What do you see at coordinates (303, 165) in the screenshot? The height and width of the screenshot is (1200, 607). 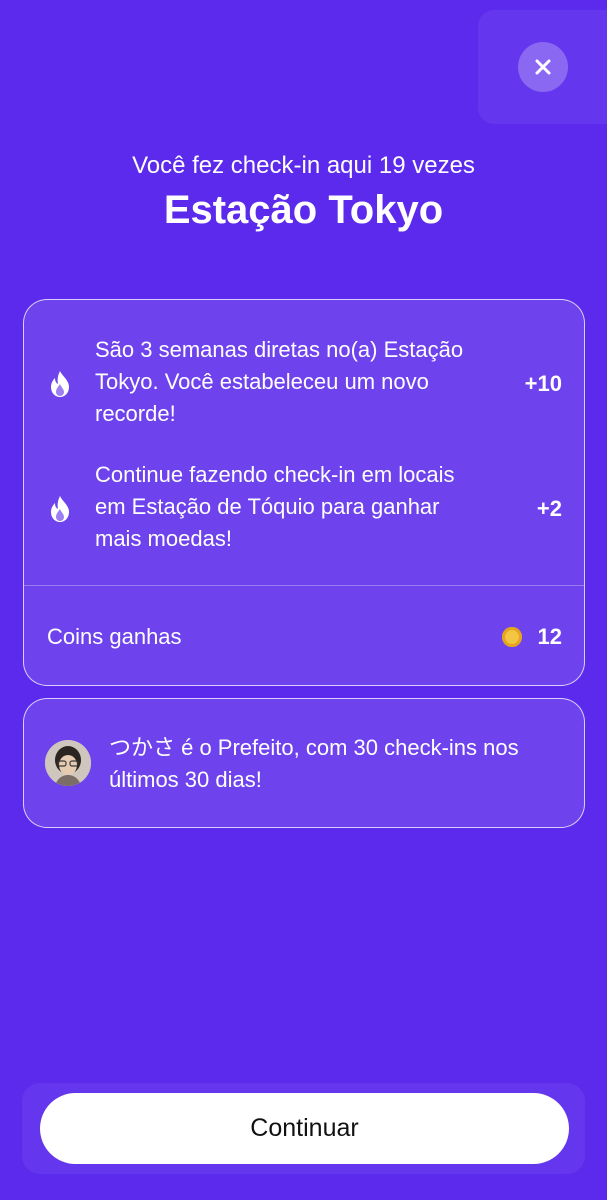 I see `checkin-count-text: Você fez check-in aqui 19 vezes` at bounding box center [303, 165].